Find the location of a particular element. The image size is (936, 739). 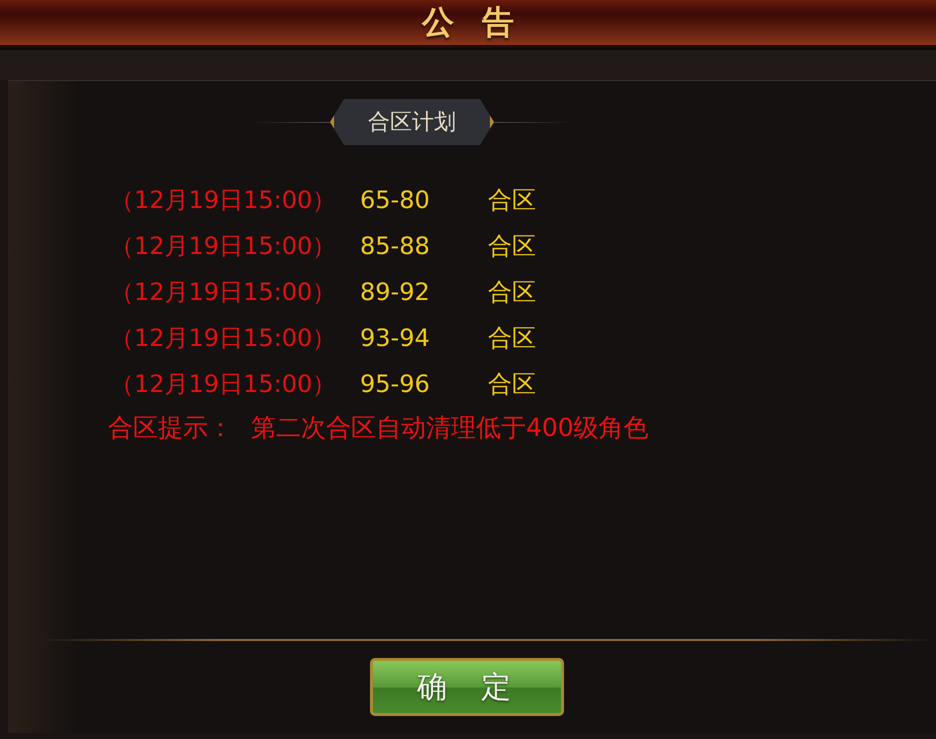

section-title: 合区计划 is located at coordinates (412, 122).